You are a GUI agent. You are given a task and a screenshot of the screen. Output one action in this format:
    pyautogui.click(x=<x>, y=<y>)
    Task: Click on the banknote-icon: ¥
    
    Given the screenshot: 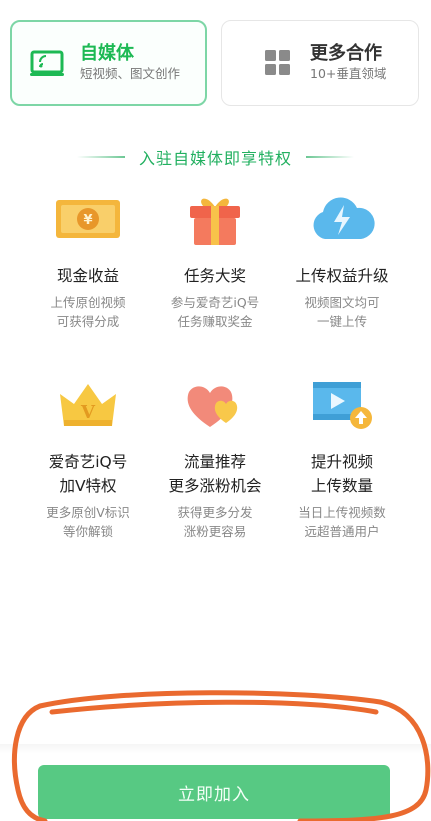 What is the action you would take?
    pyautogui.click(x=88, y=219)
    